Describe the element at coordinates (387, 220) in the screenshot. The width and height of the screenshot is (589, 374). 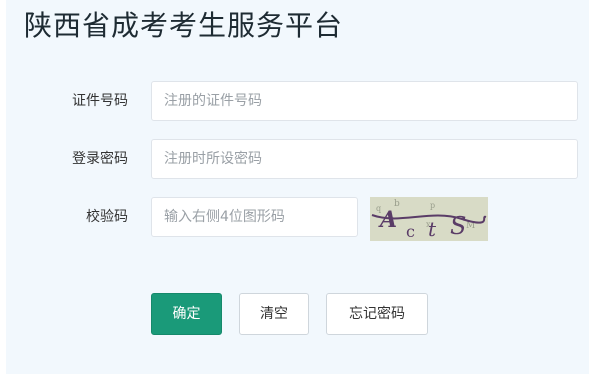
I see `svg-text: A` at that location.